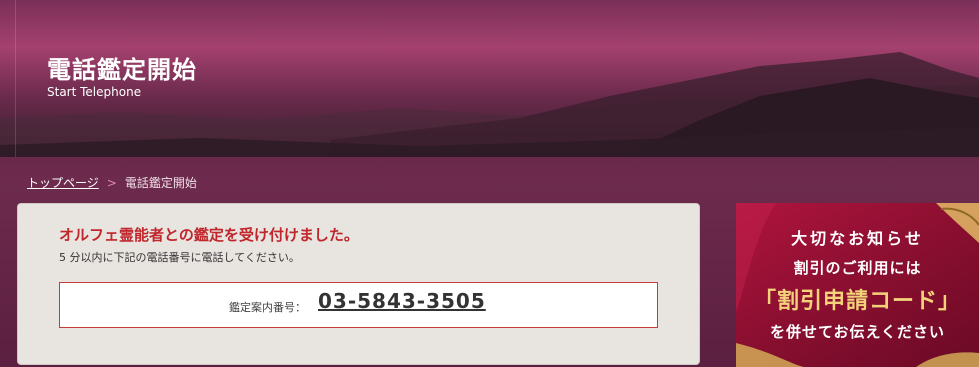 The image size is (979, 367). I want to click on discount-code-label: 「割引申請コード」, so click(857, 301).